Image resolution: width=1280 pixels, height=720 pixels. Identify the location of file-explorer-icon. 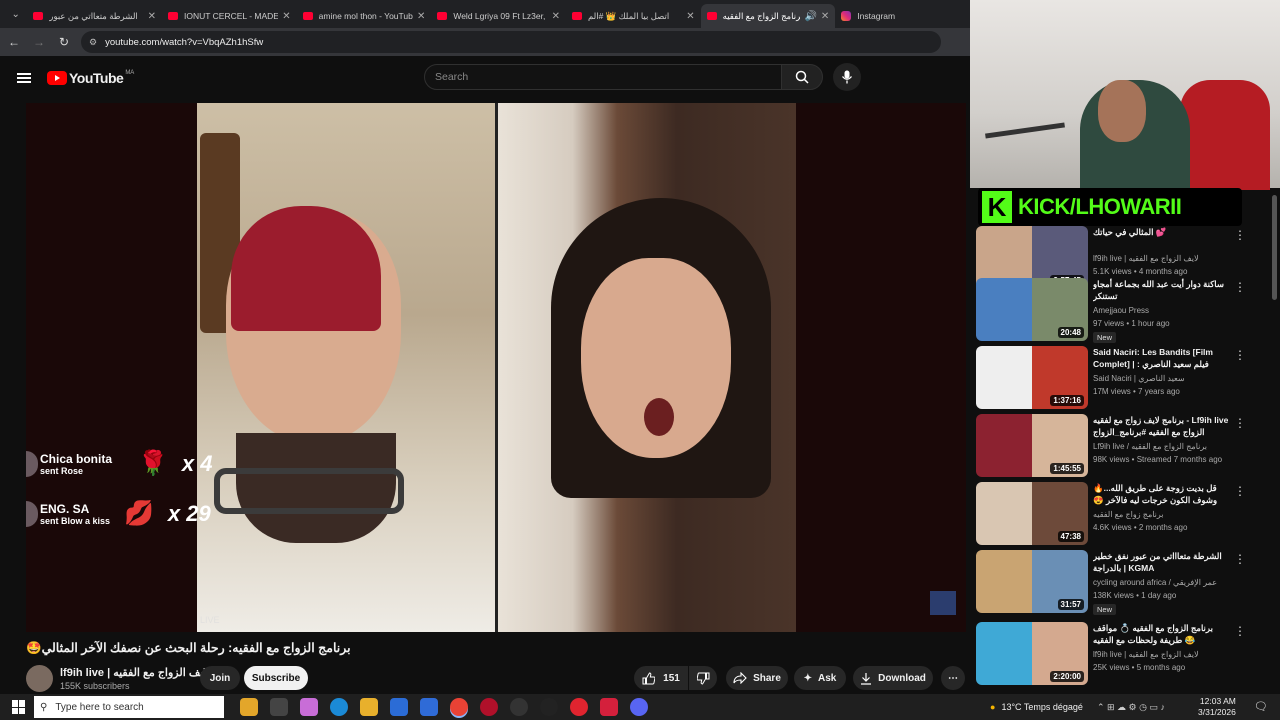
(369, 707).